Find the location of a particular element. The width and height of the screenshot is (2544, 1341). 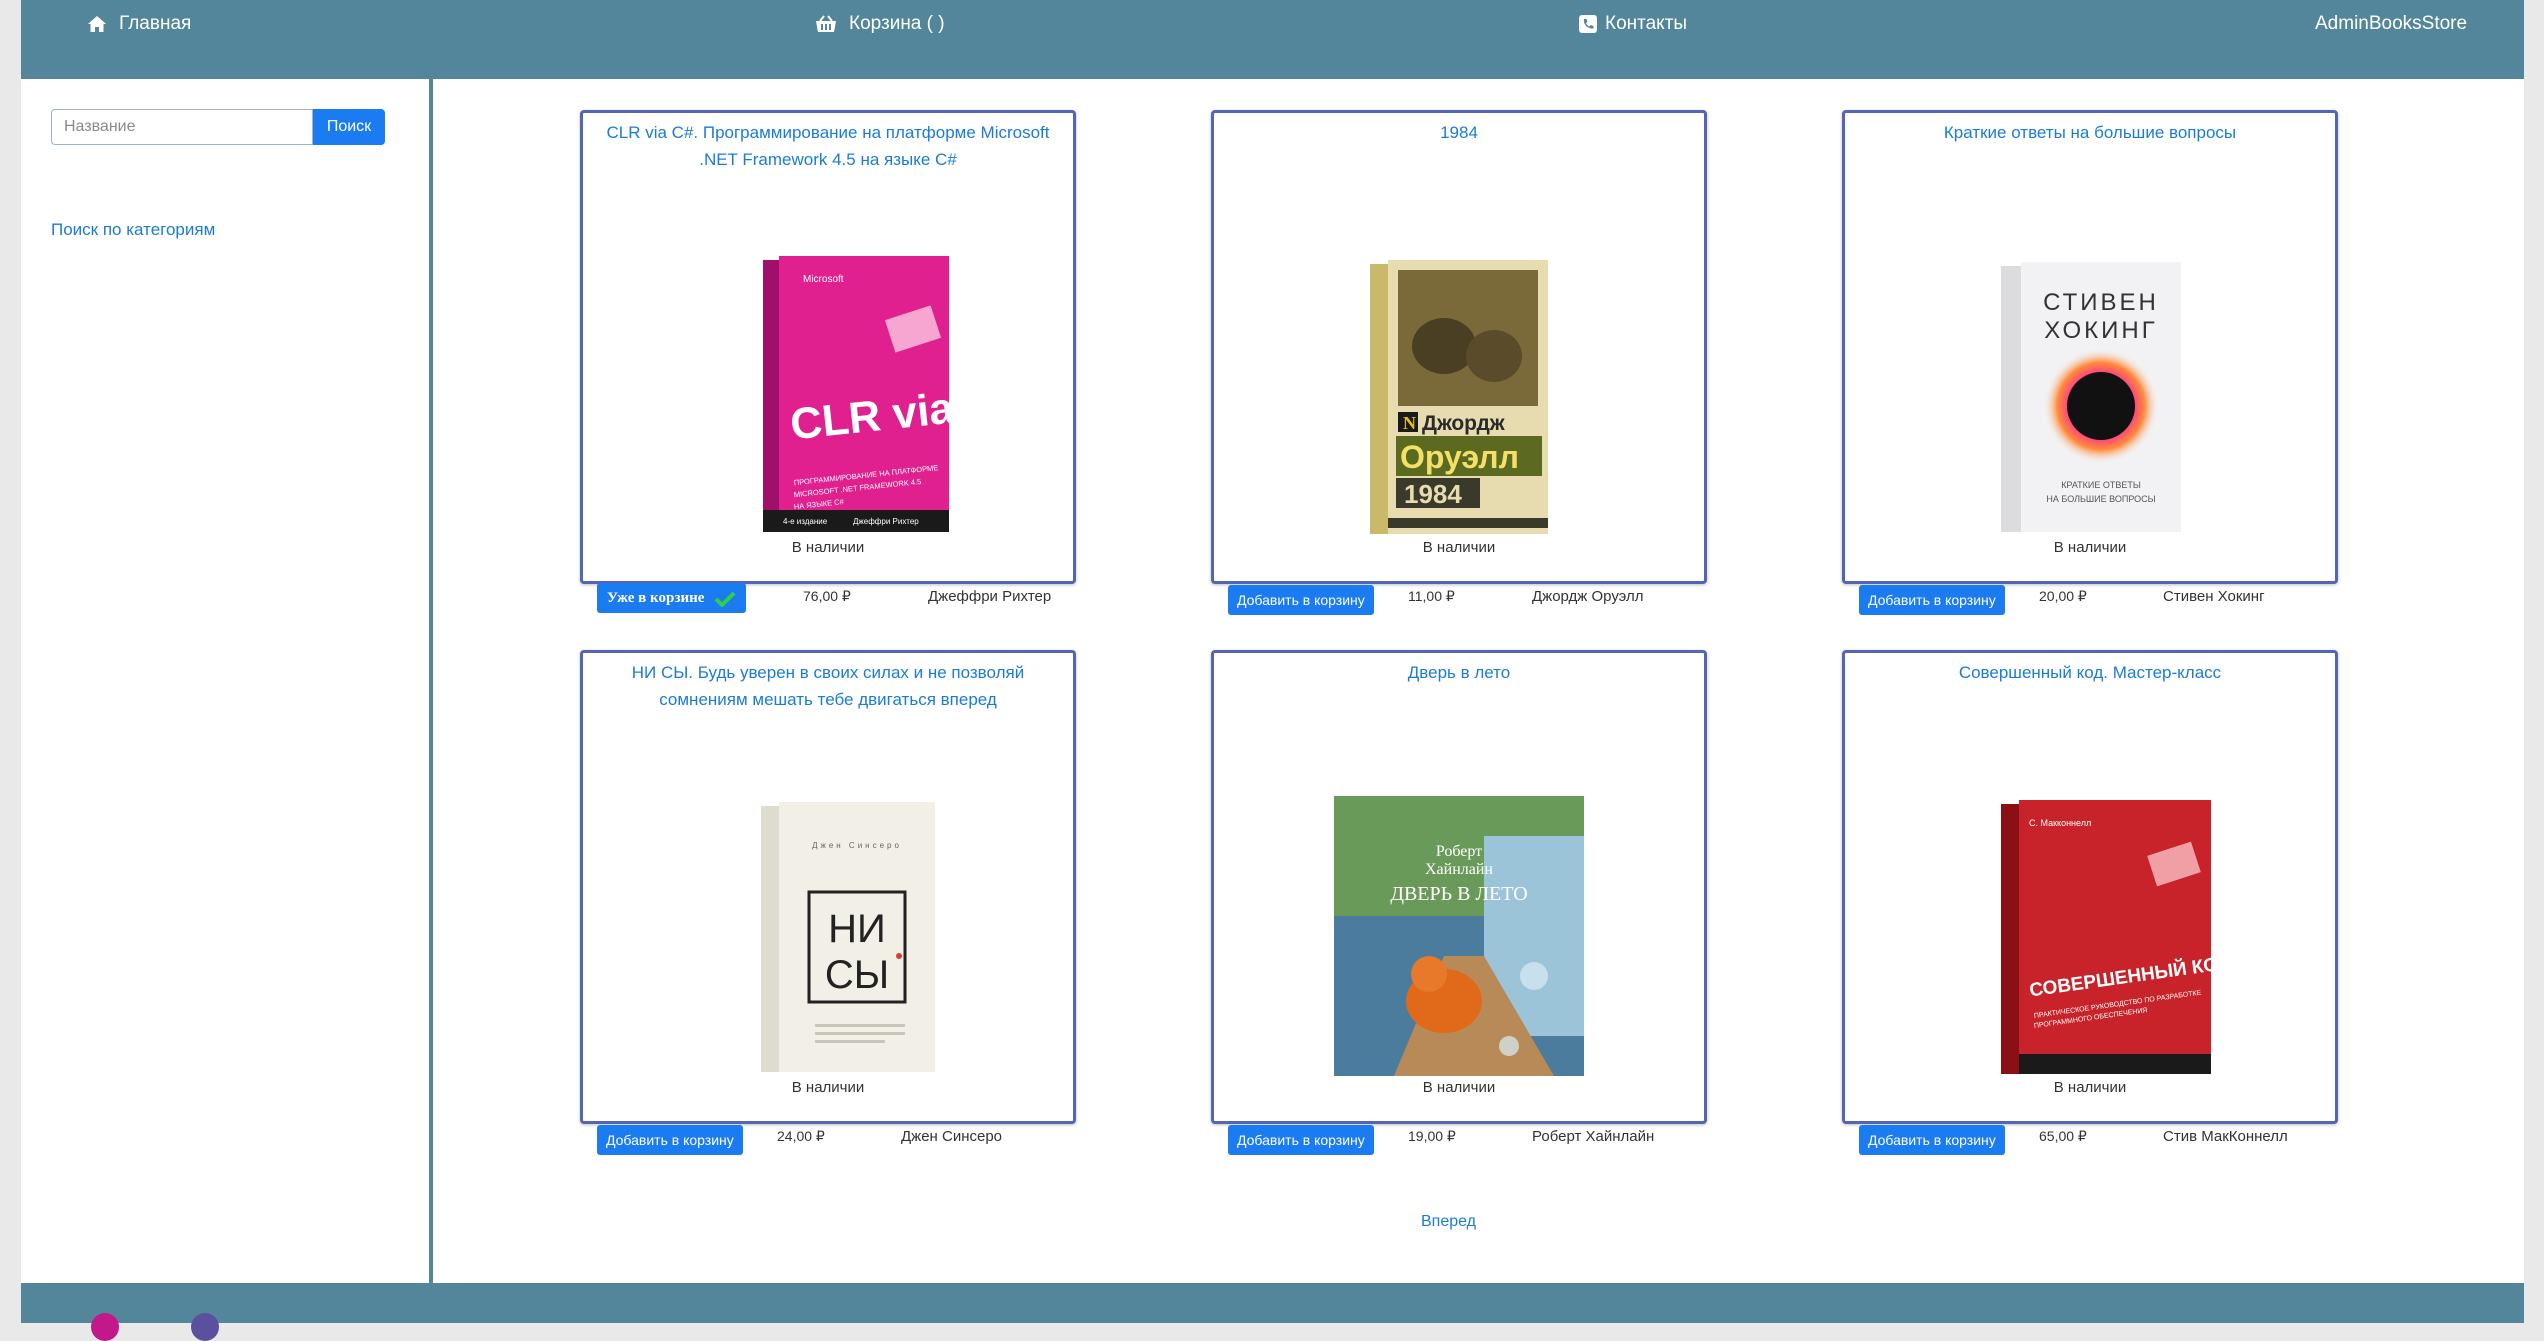

book-cover-image: Роберт Хайнлайн ДВЕРЬ В ЛЕТО is located at coordinates (1459, 936).